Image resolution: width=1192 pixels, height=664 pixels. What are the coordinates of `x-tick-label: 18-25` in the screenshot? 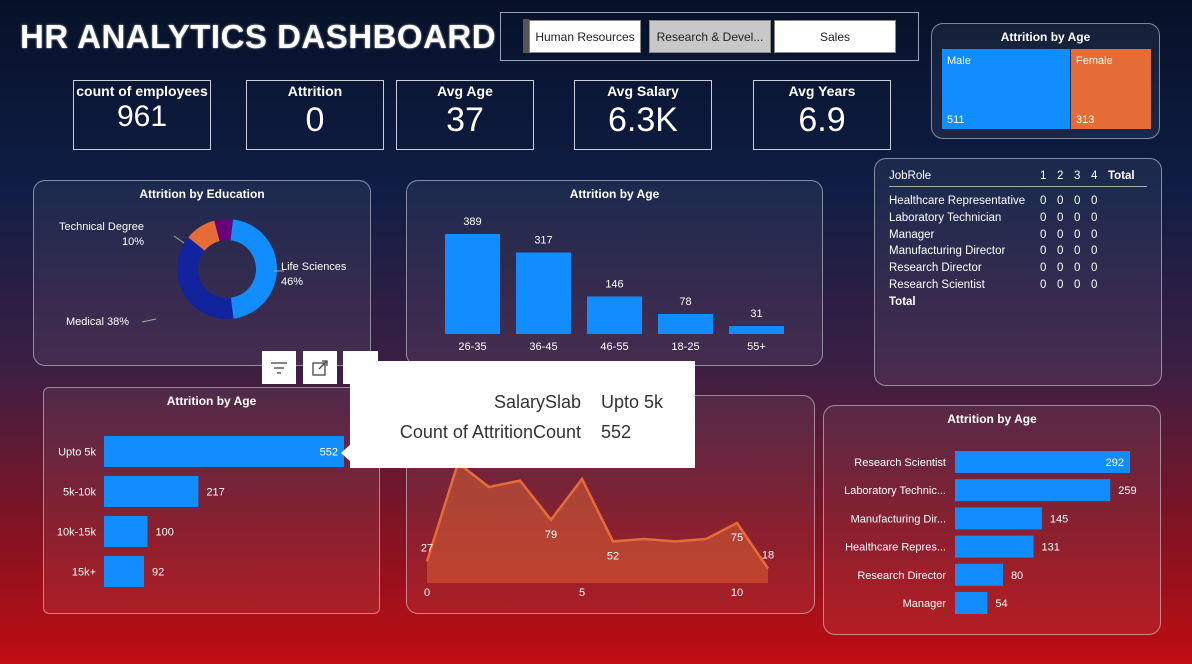 It's located at (685, 347).